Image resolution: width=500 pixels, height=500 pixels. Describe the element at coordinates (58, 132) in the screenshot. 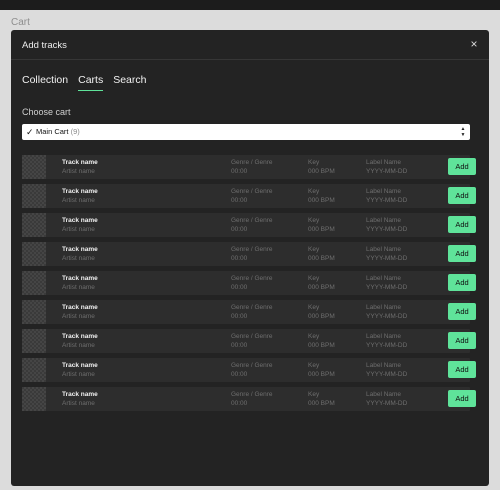

I see `selected-cart: Main Cart (9)` at that location.